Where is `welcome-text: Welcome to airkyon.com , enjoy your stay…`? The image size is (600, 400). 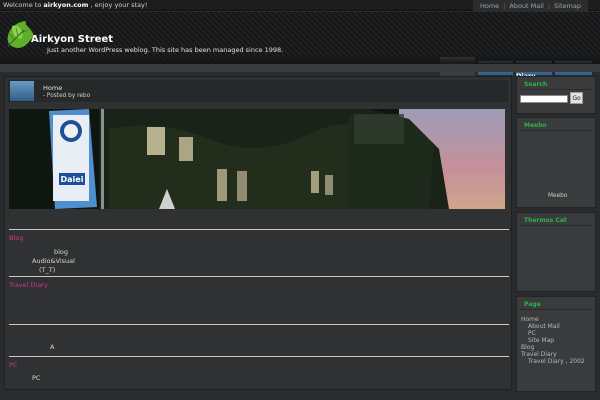 welcome-text: Welcome to airkyon.com , enjoy your stay… is located at coordinates (75, 5).